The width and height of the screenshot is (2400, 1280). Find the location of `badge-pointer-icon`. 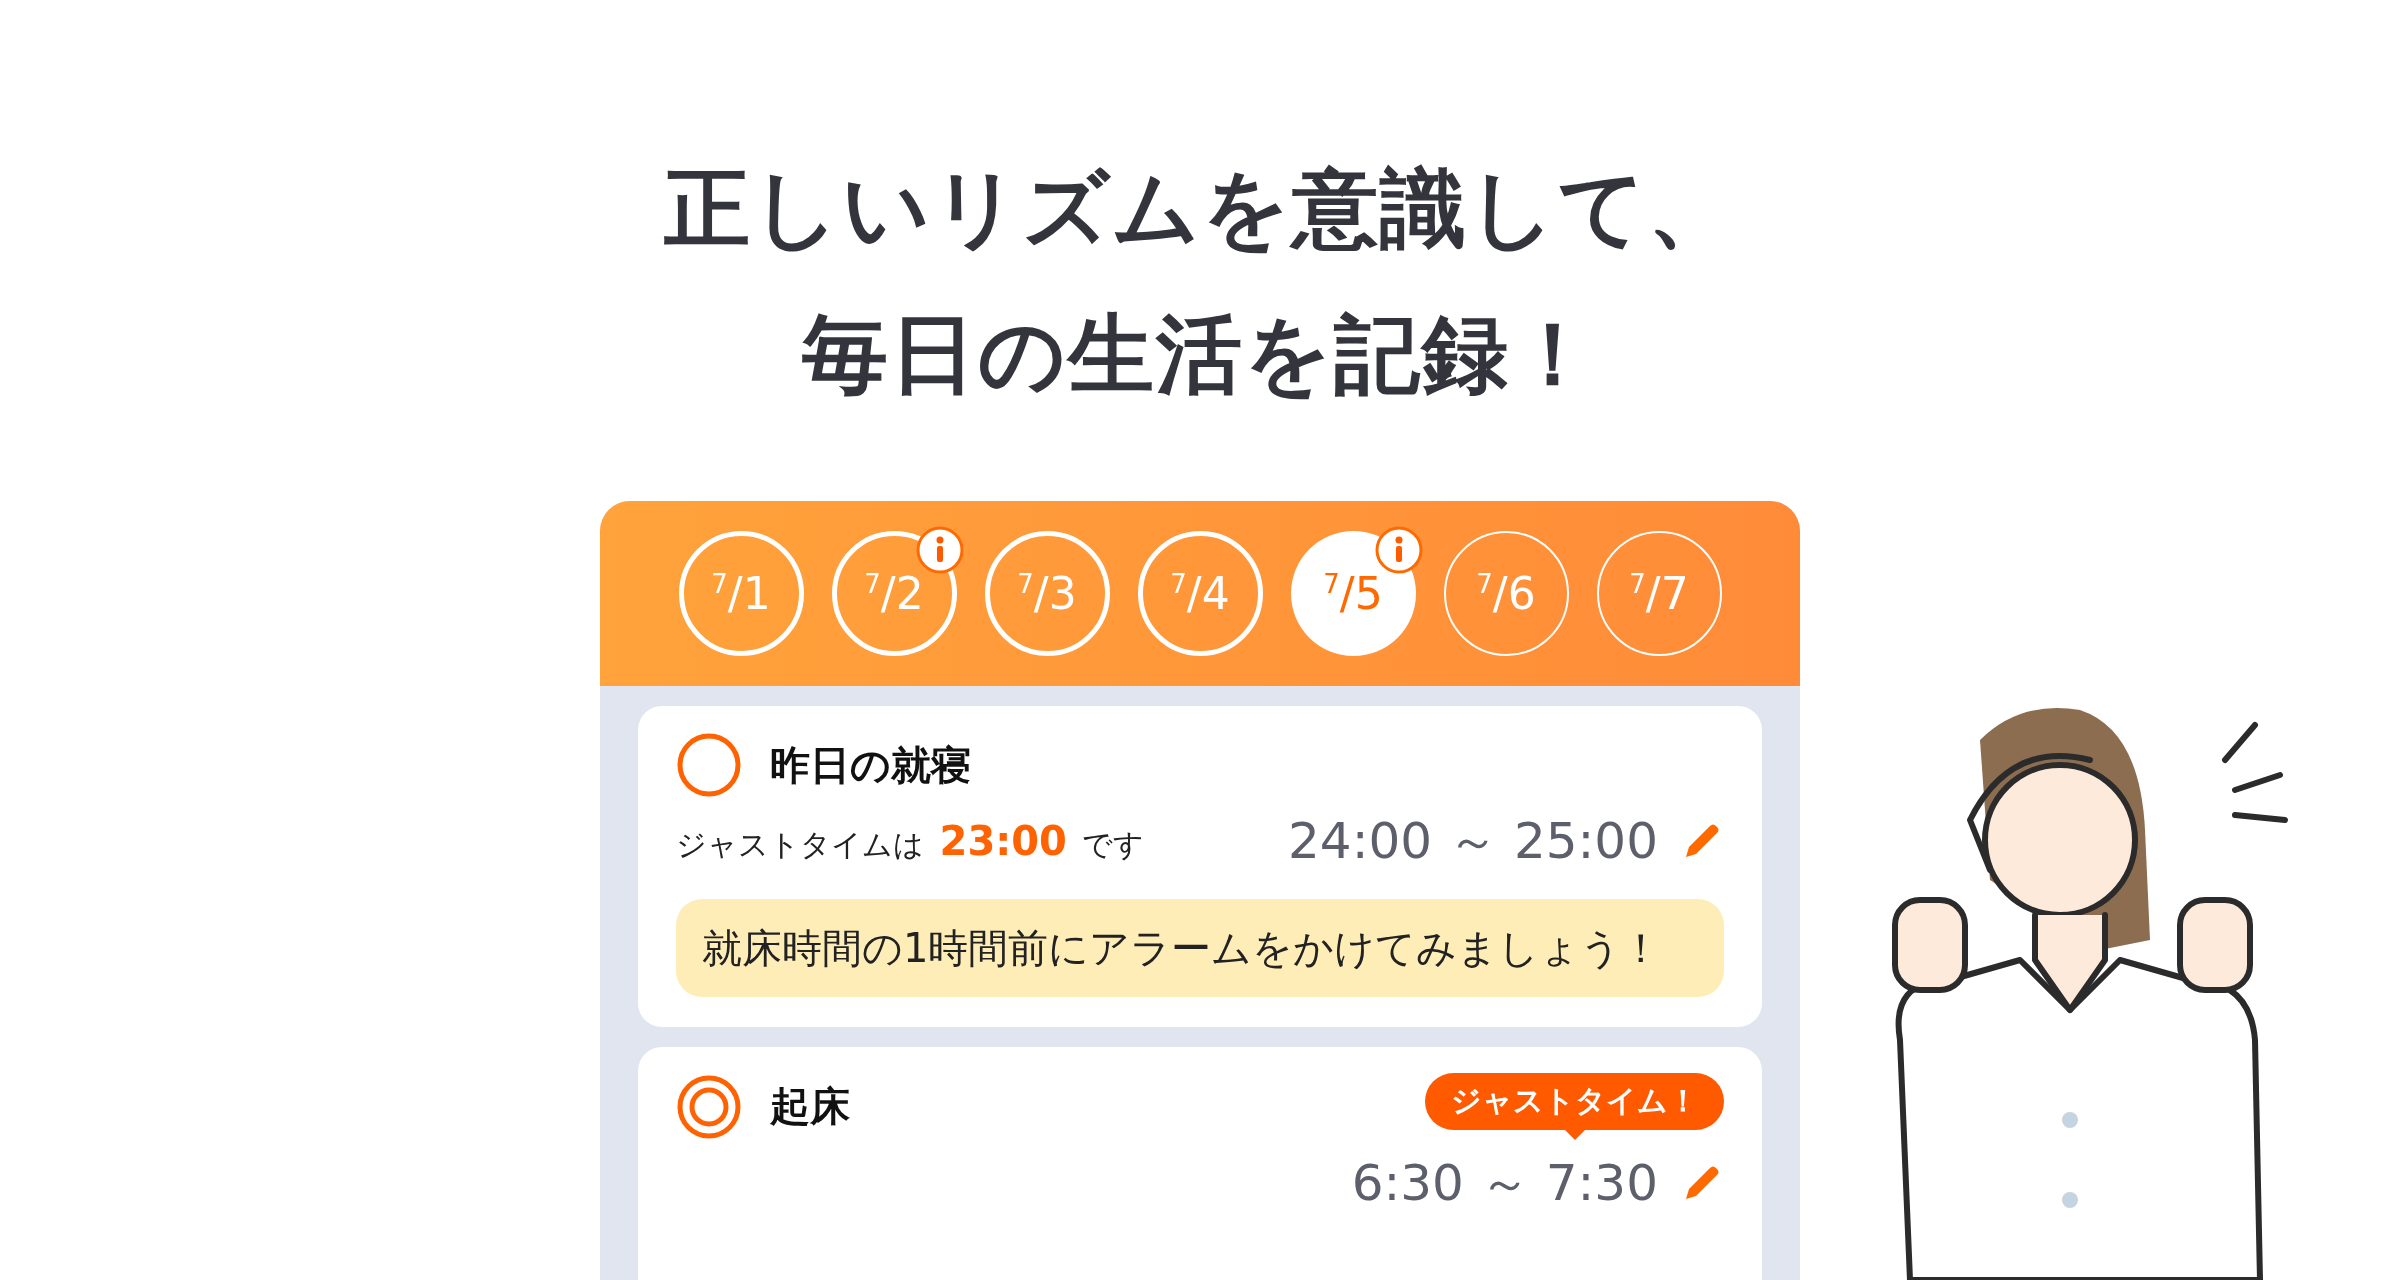

badge-pointer-icon is located at coordinates (1574, 1135).